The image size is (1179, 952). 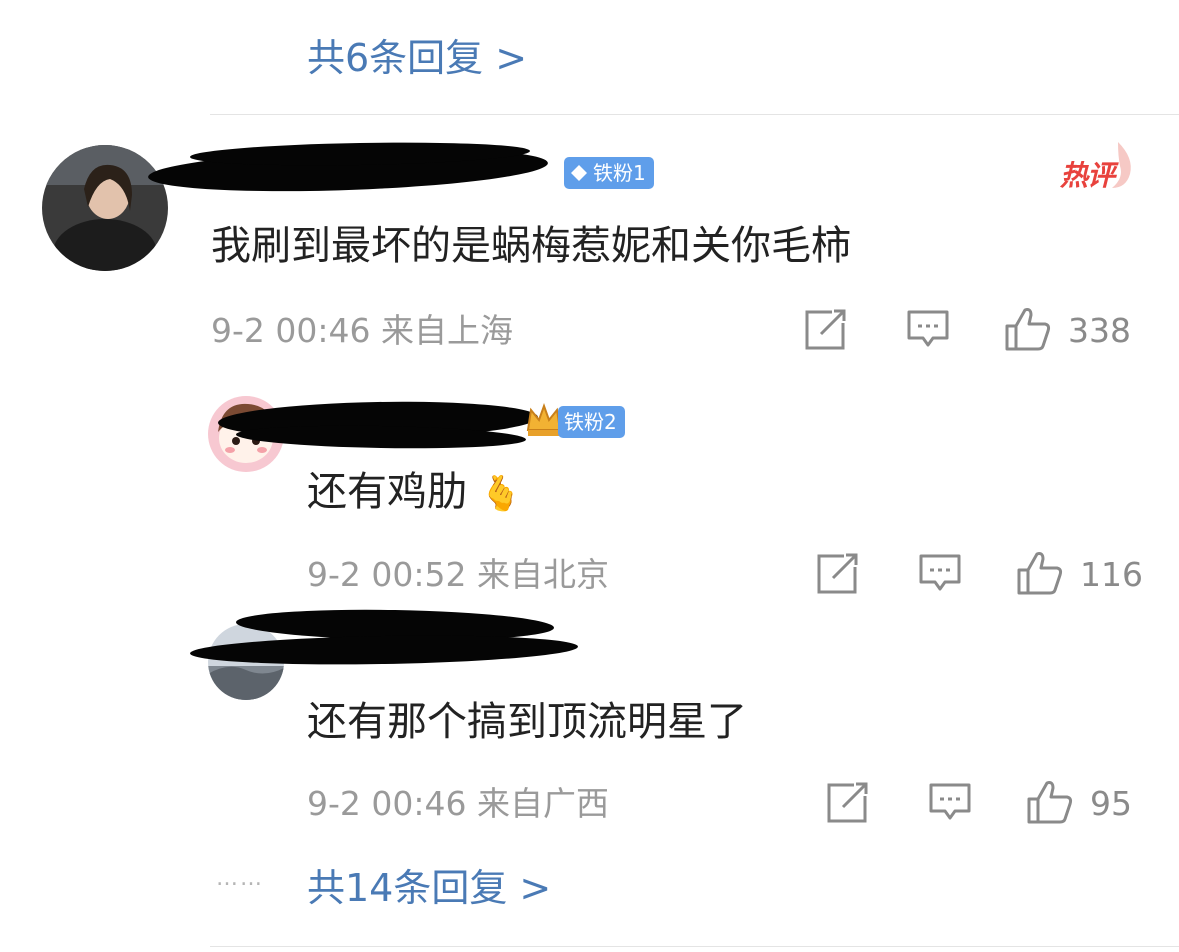 I want to click on comment-location: 来自北京, so click(x=543, y=574).